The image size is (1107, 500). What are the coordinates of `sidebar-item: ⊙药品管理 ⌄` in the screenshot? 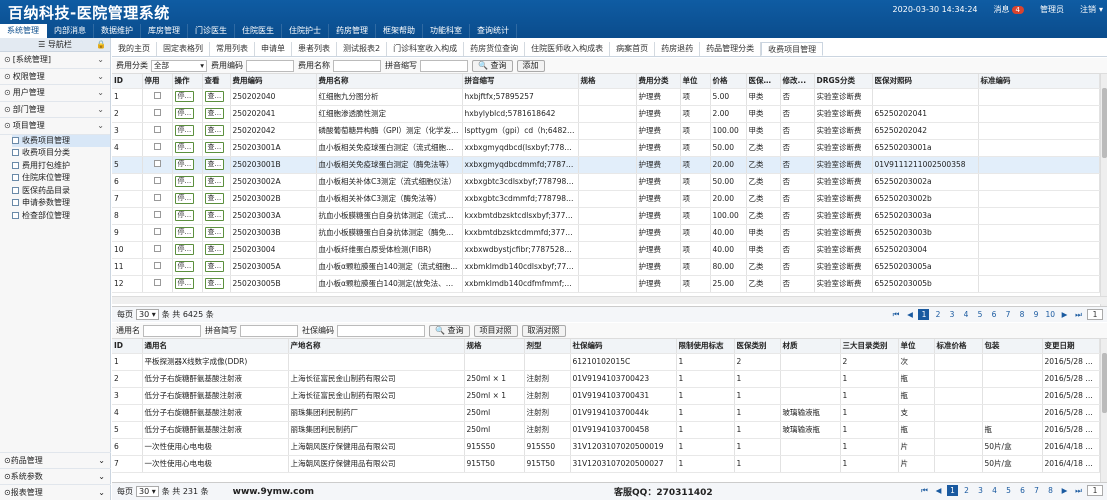 It's located at (55, 460).